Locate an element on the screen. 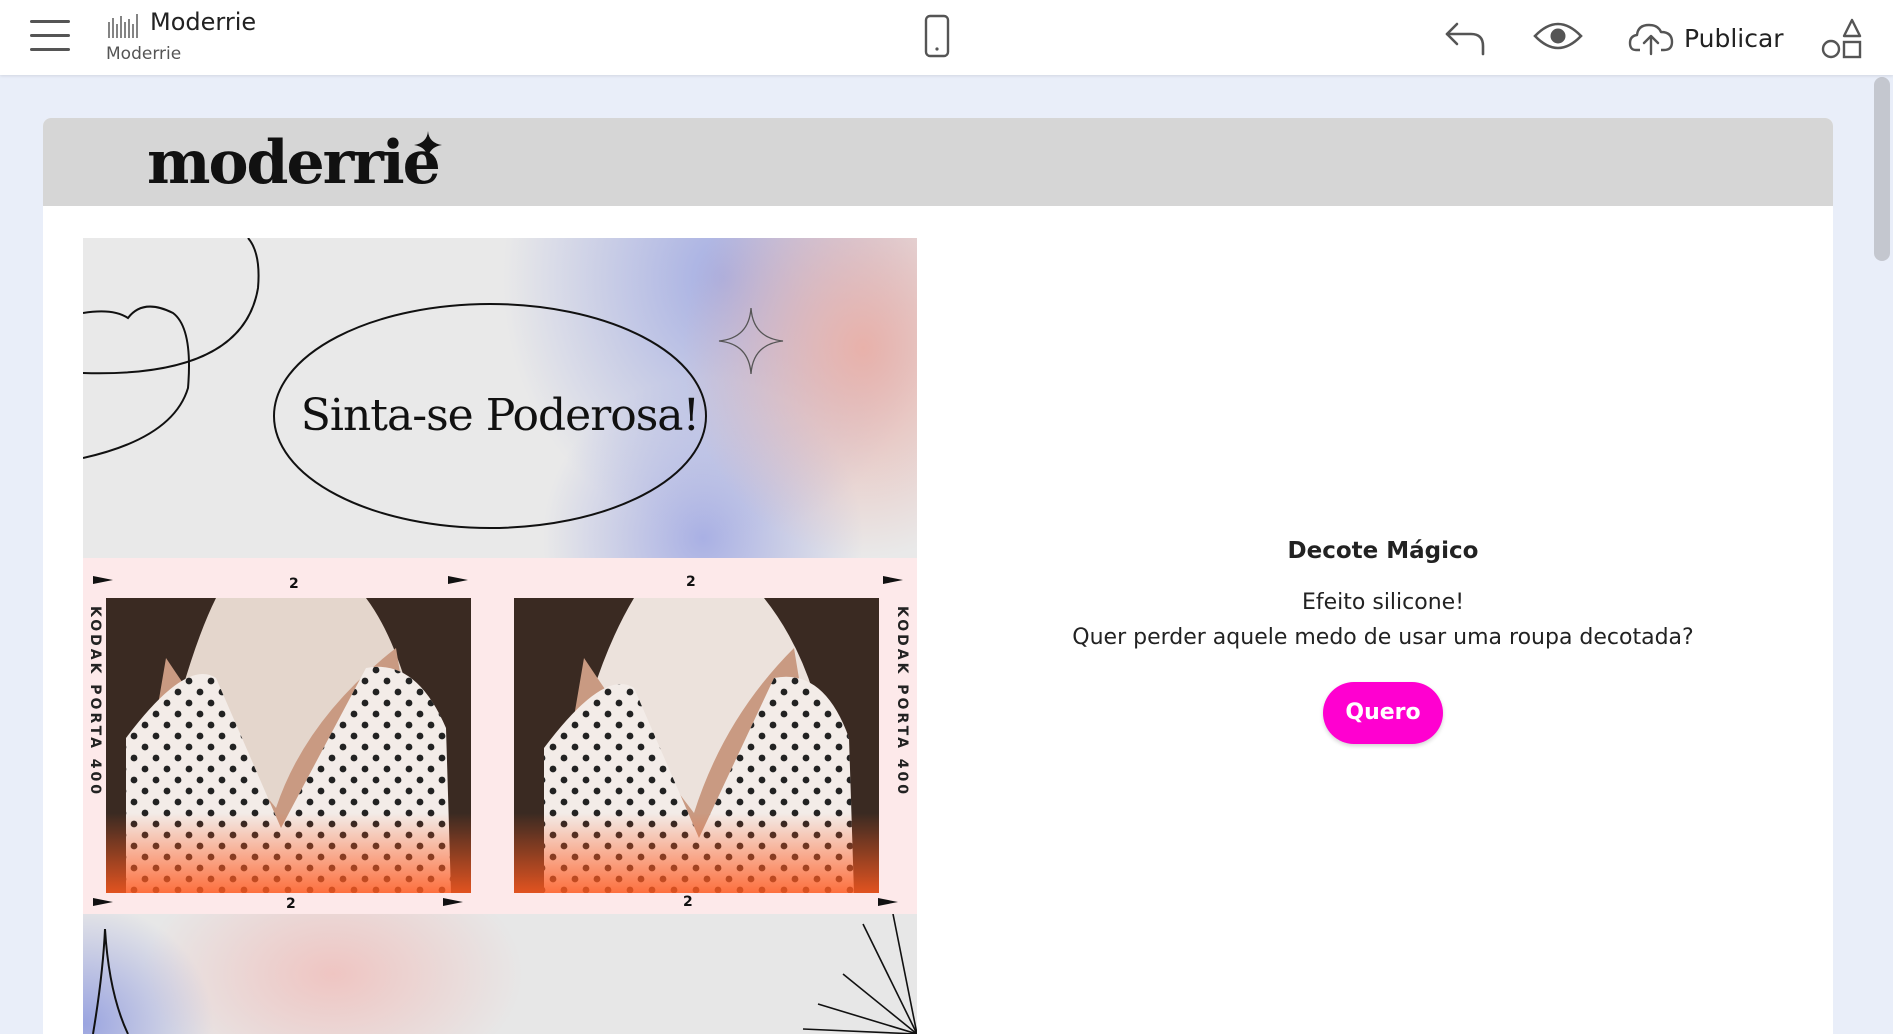  cloud-upload-icon is located at coordinates (1651, 39).